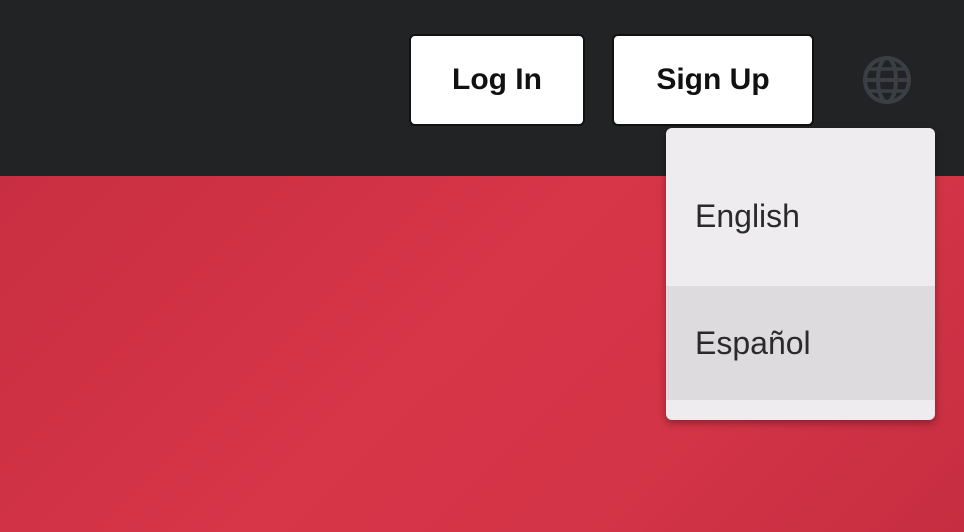 This screenshot has width=964, height=532. What do you see at coordinates (800, 343) in the screenshot?
I see `language-option-espanol: Español` at bounding box center [800, 343].